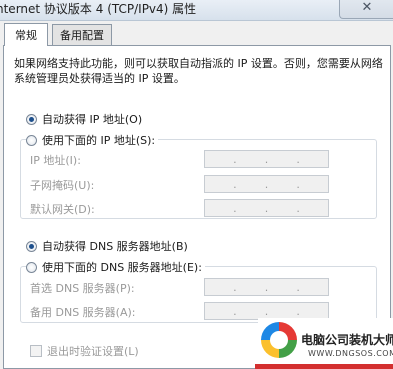 The image size is (393, 369). I want to click on dns-auto-option: 自动获得 DNS 服务器地址(B), so click(107, 246).